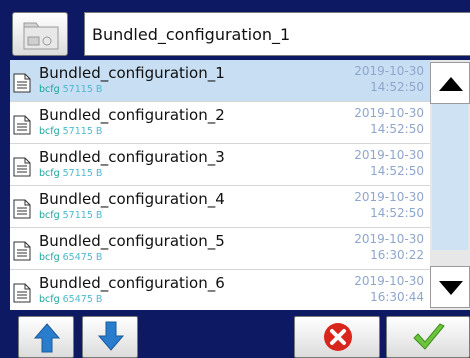 Image resolution: width=470 pixels, height=358 pixels. I want to click on file-name: Bundled_configuration_5, so click(132, 241).